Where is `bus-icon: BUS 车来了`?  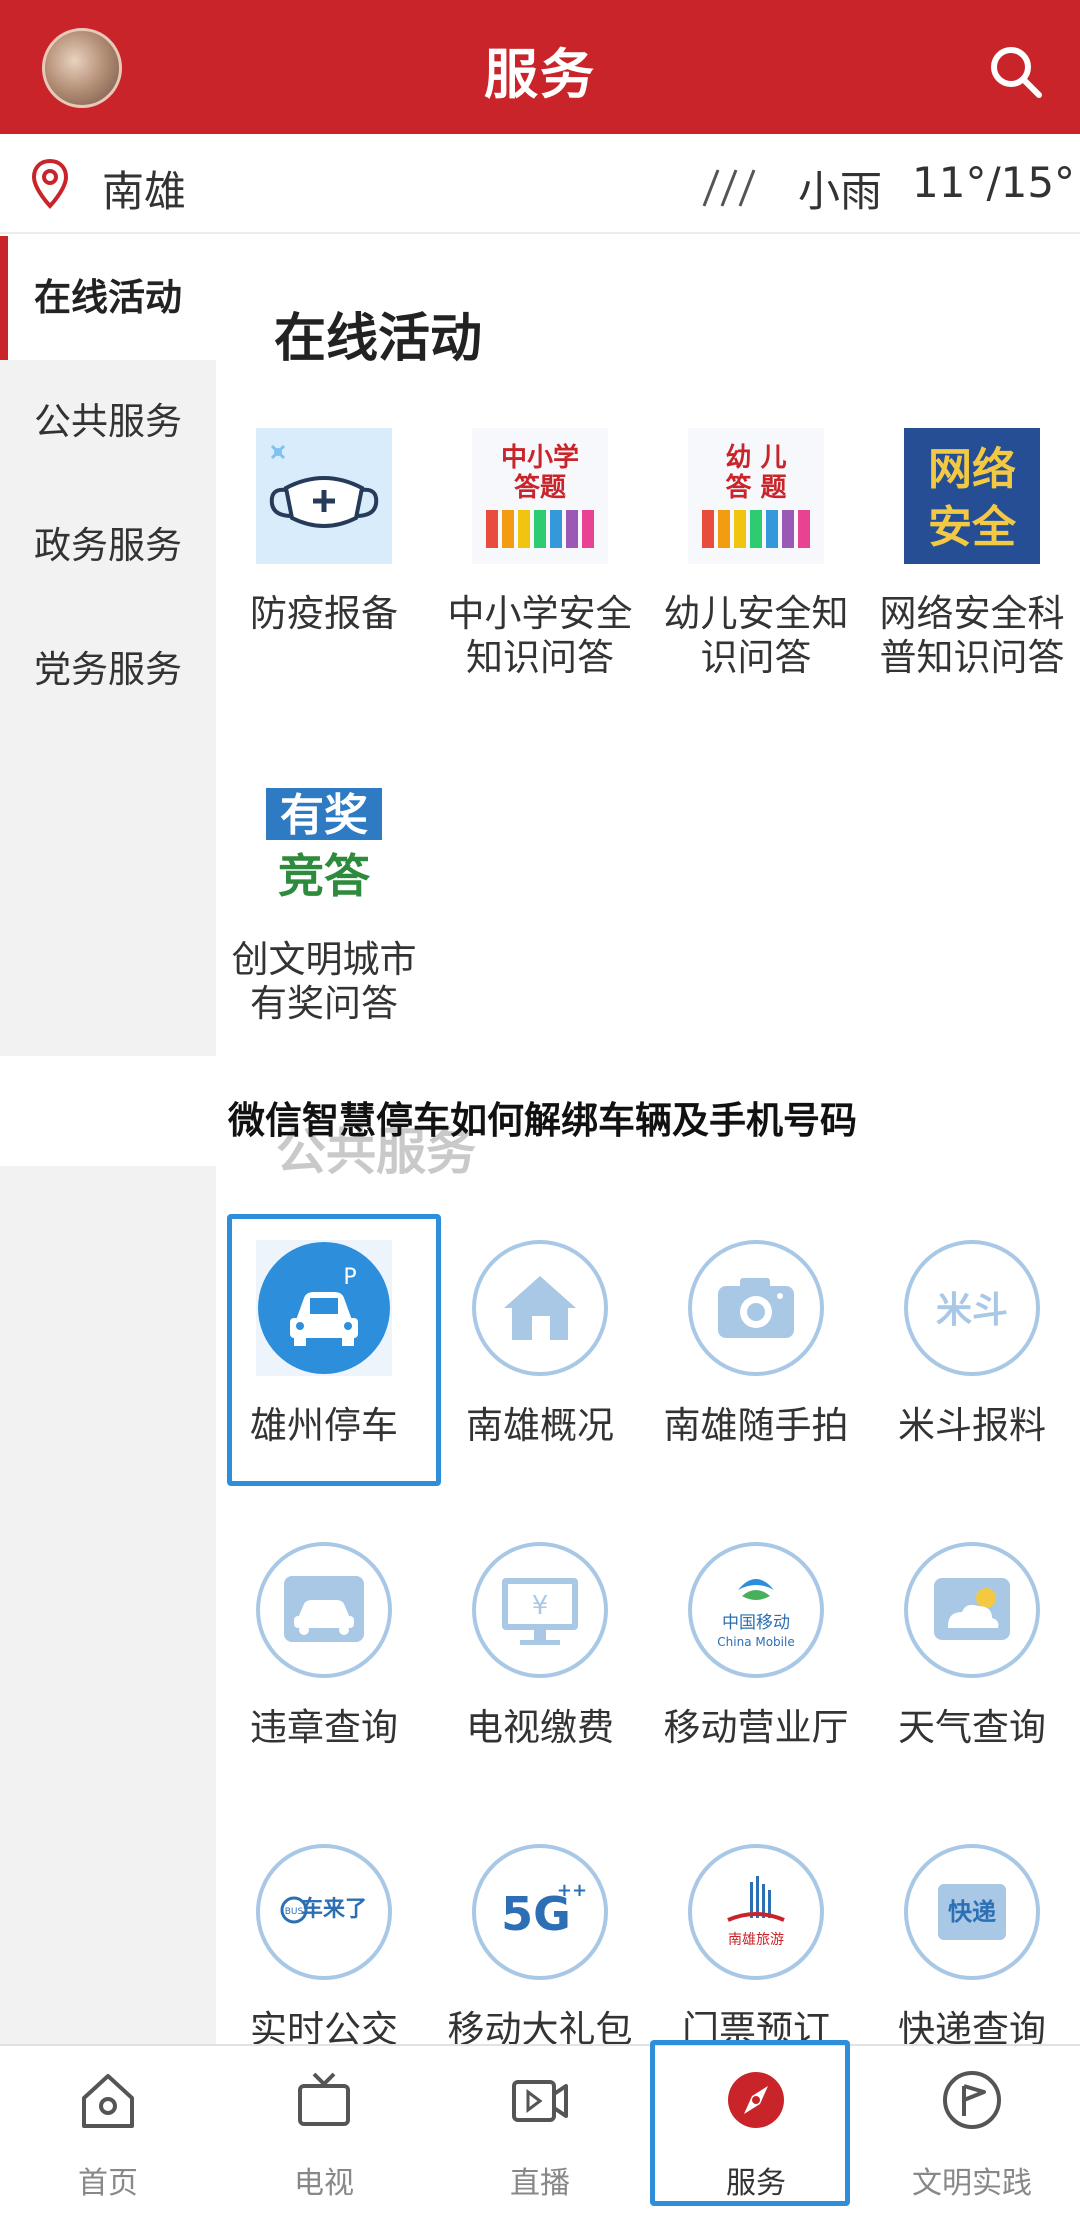
bus-icon: BUS 车来了 is located at coordinates (324, 1912).